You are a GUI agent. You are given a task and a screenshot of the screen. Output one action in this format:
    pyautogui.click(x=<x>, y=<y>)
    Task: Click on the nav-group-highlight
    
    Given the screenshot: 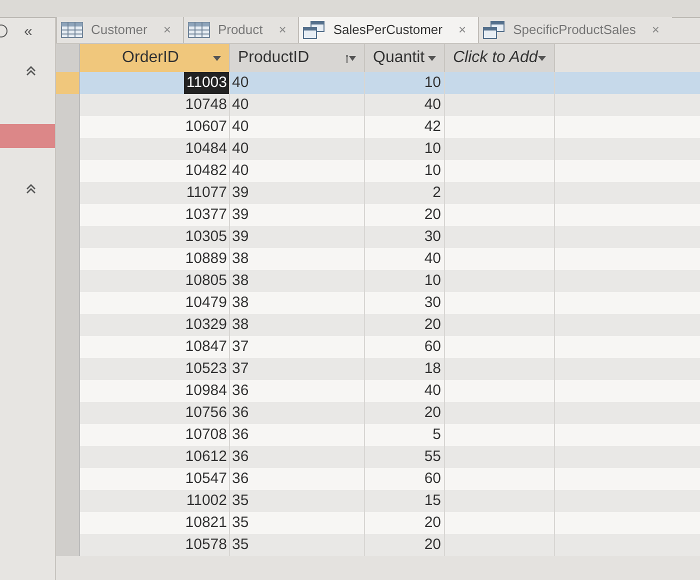 What is the action you would take?
    pyautogui.click(x=27, y=136)
    